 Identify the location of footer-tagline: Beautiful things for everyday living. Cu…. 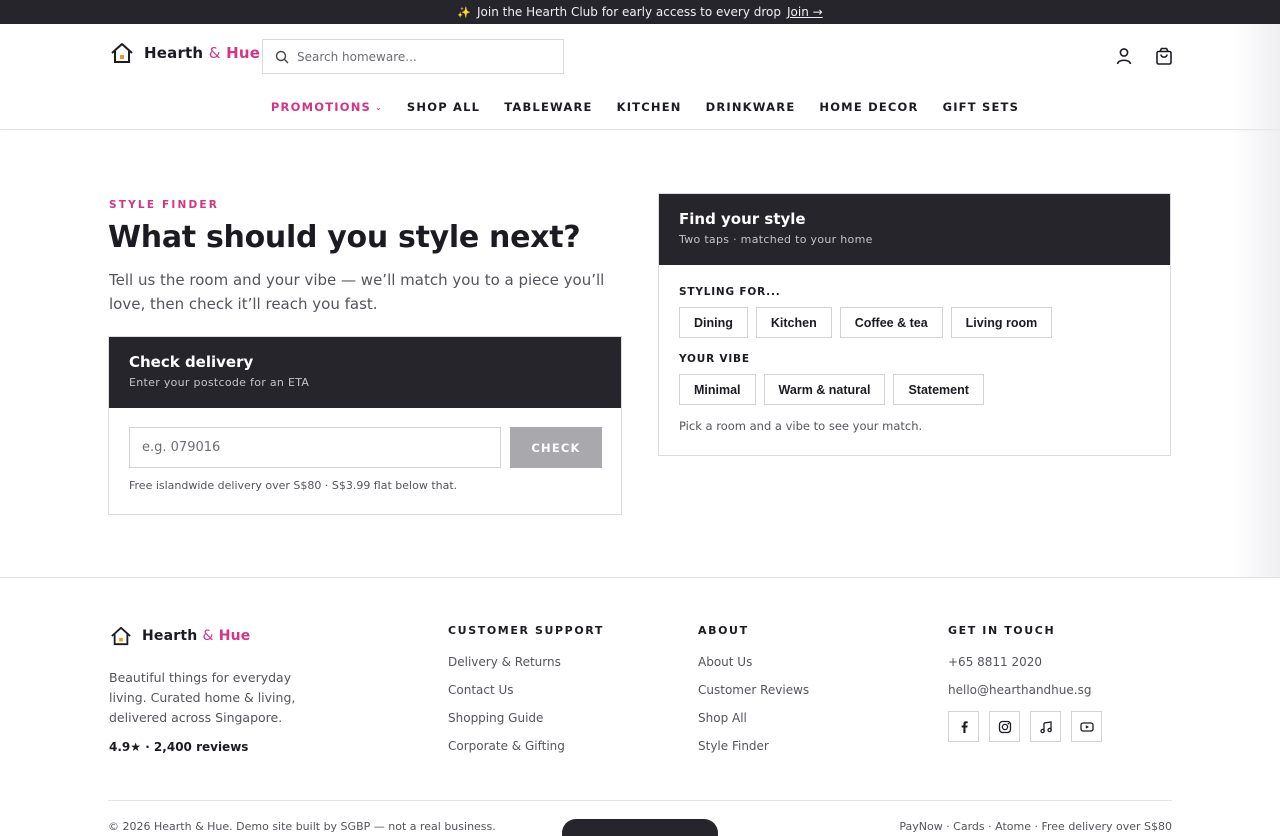
(202, 697).